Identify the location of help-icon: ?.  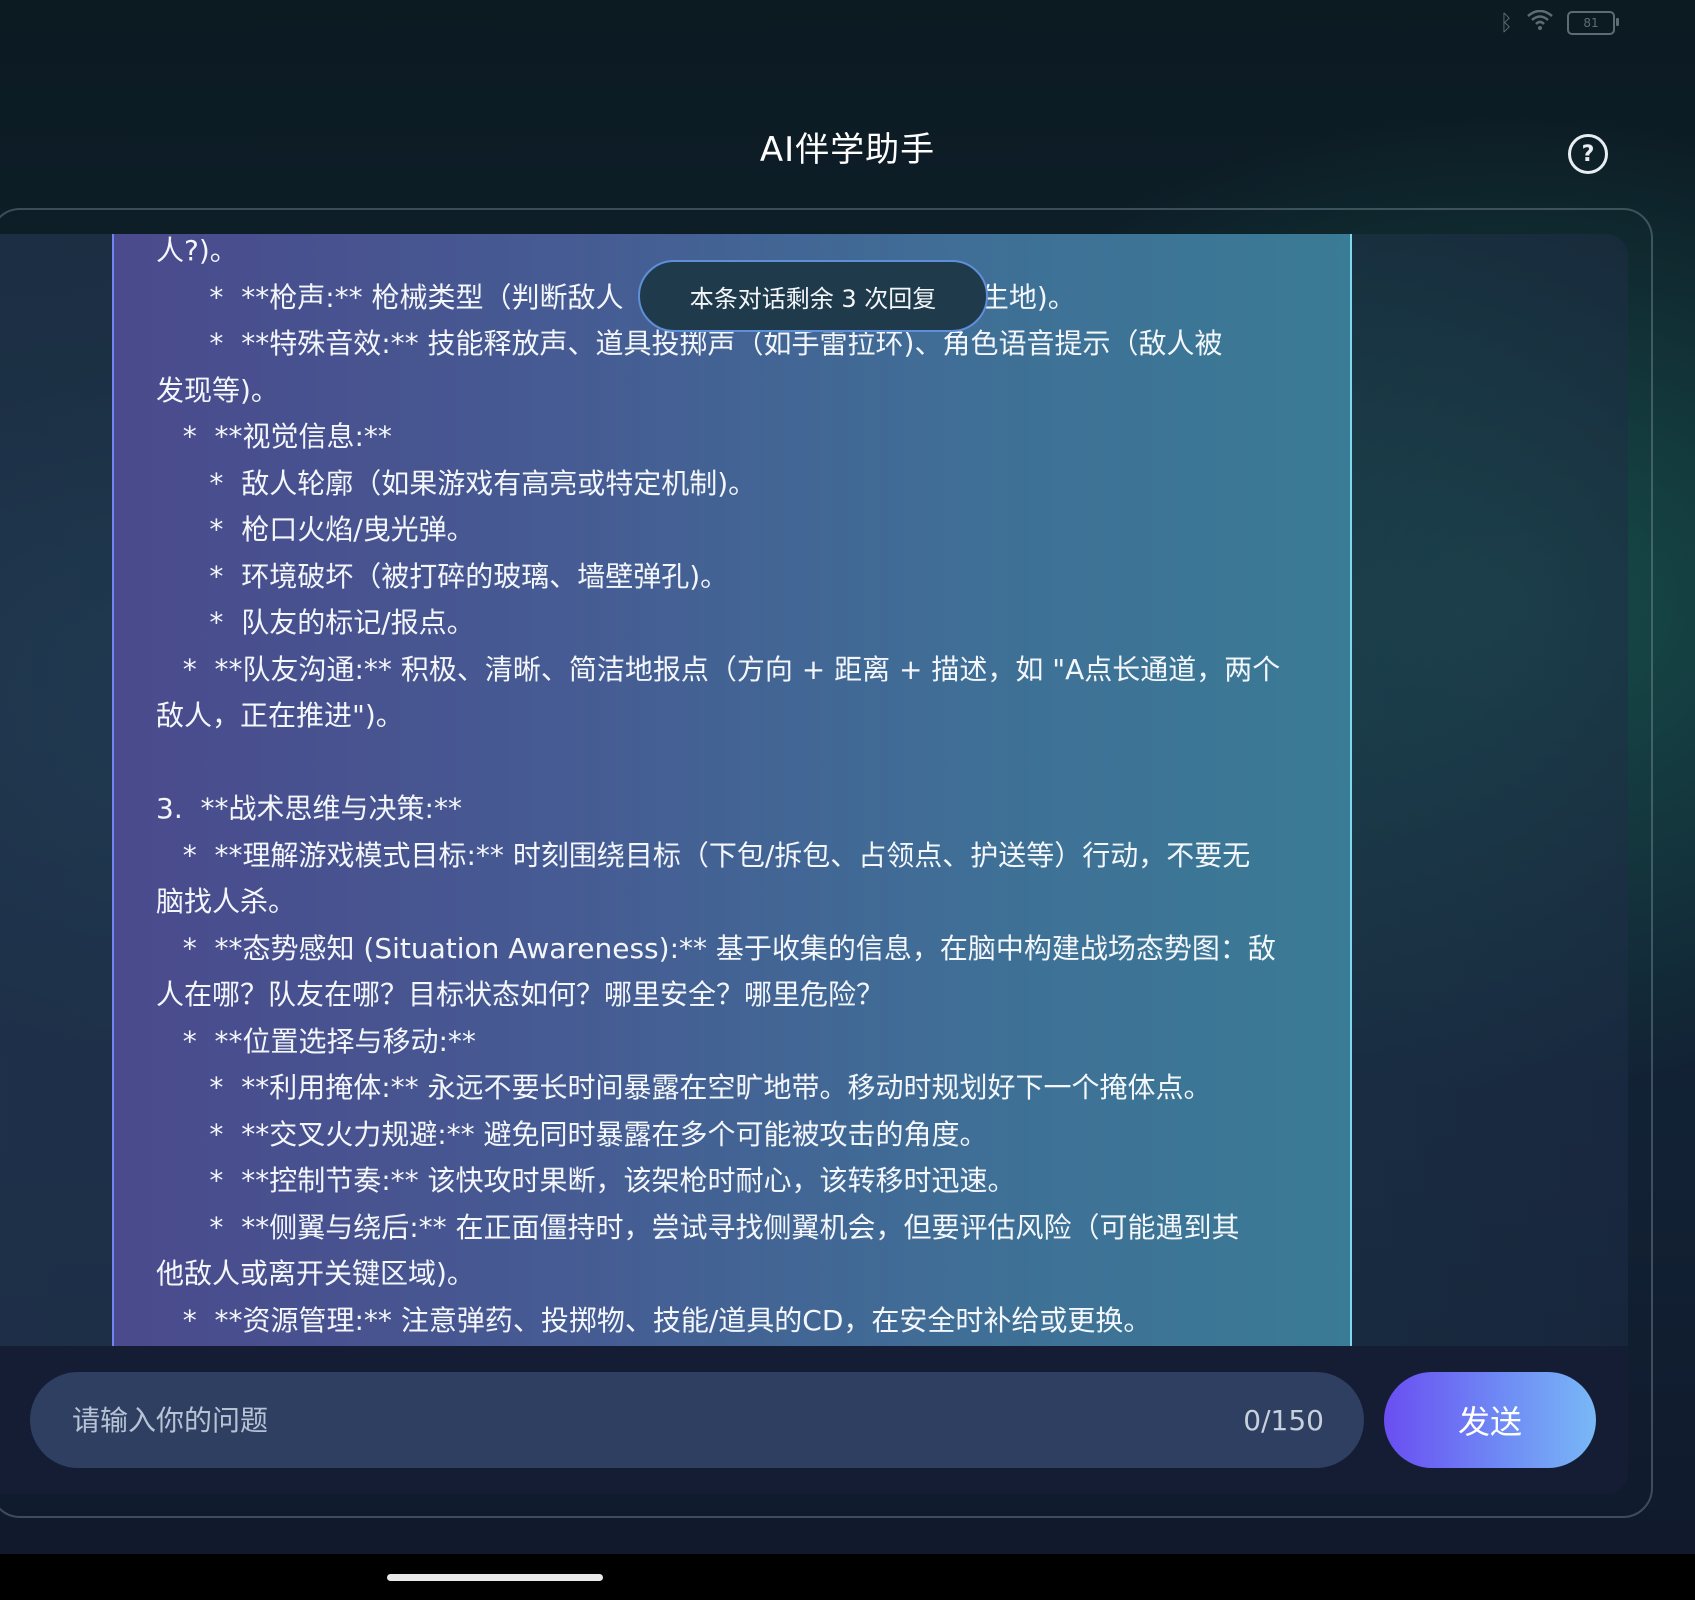
(1588, 154).